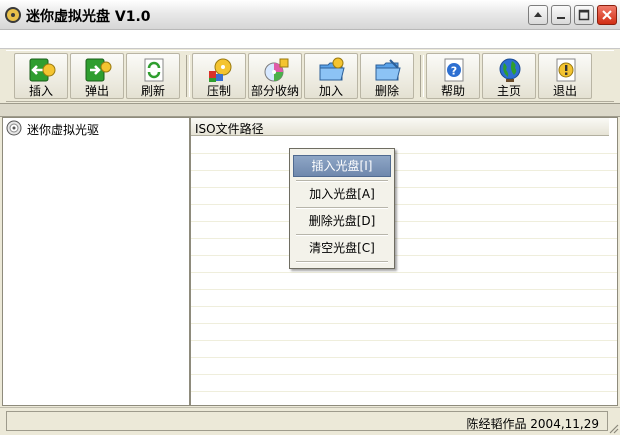 This screenshot has width=620, height=435. What do you see at coordinates (342, 166) in the screenshot?
I see `menu-item-insert-disc: 插入光盘[I]` at bounding box center [342, 166].